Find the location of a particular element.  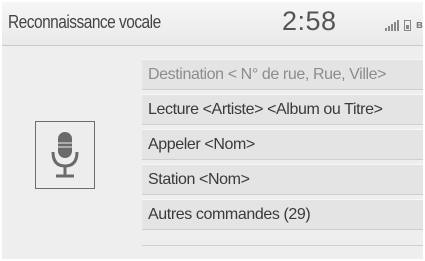

microphone-button is located at coordinates (65, 155).